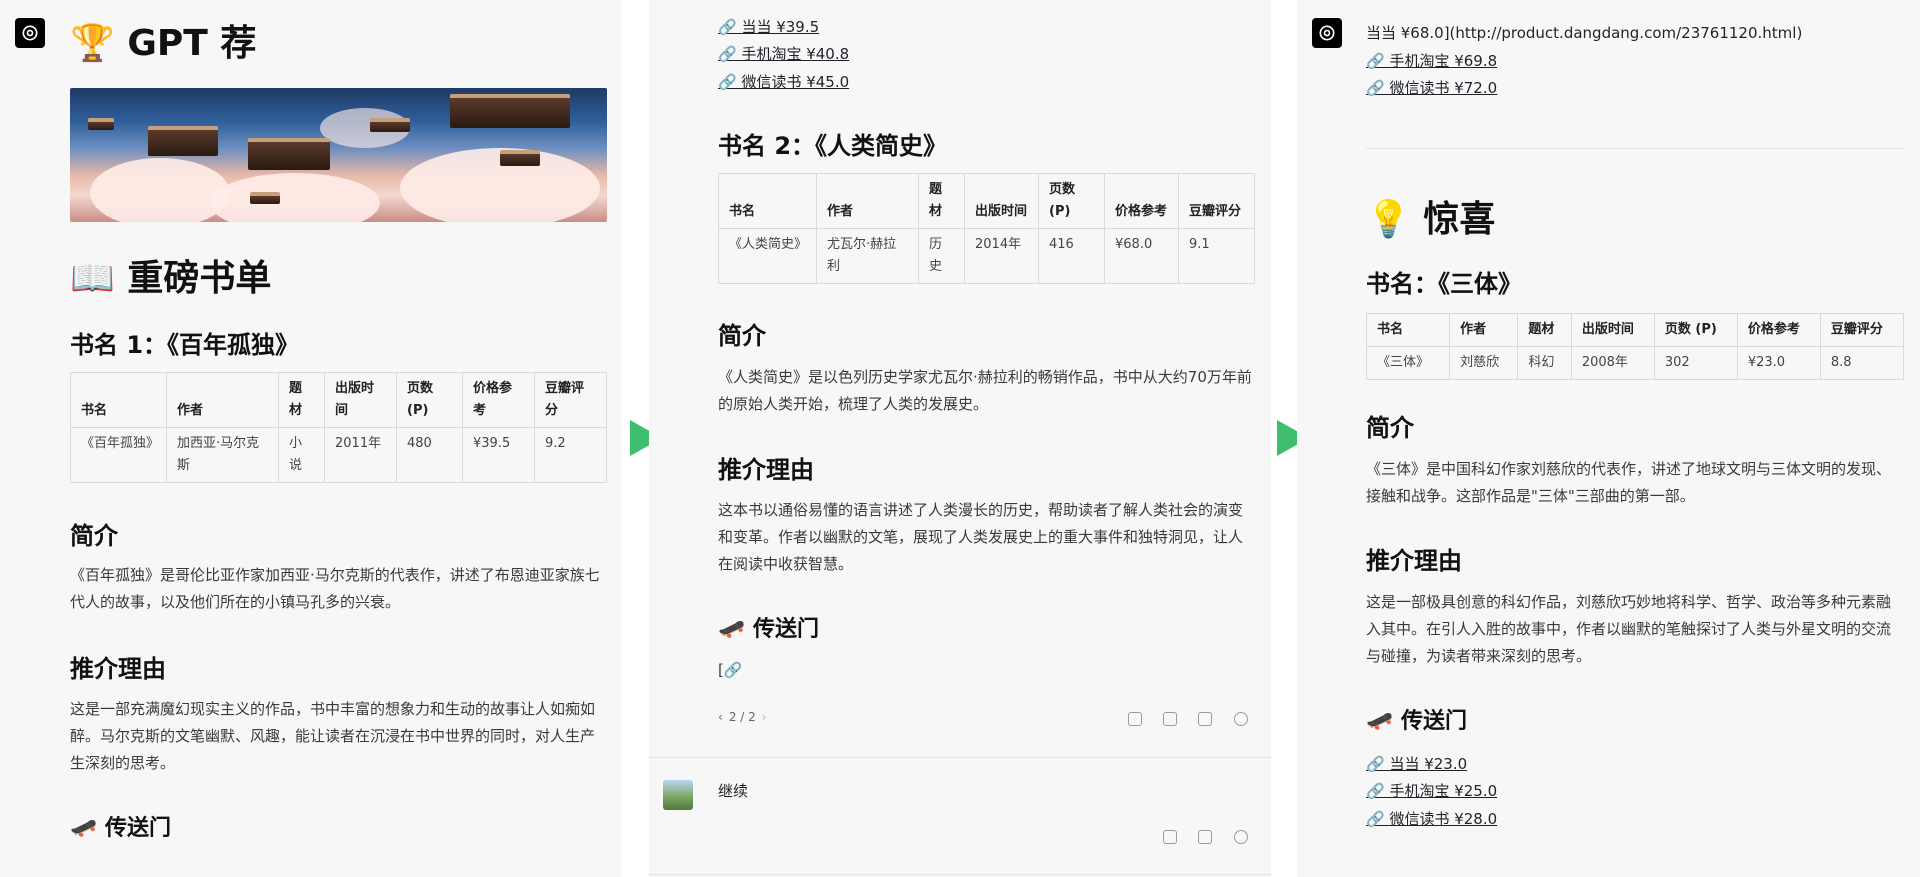 The image size is (1920, 877). I want to click on link-weread: 🔗 微信读书 ¥45.0, so click(783, 81).